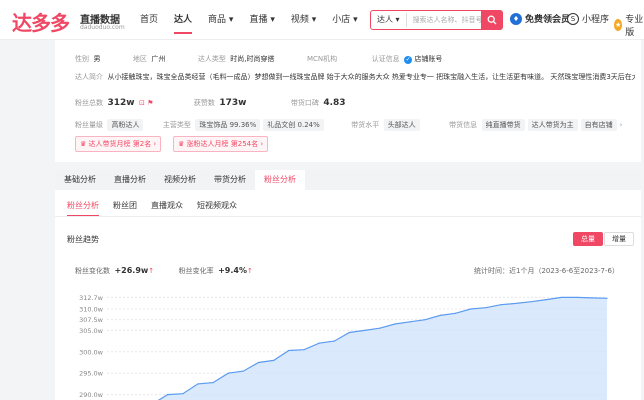 The image size is (644, 400). What do you see at coordinates (618, 25) in the screenshot?
I see `pro-icon: ★` at bounding box center [618, 25].